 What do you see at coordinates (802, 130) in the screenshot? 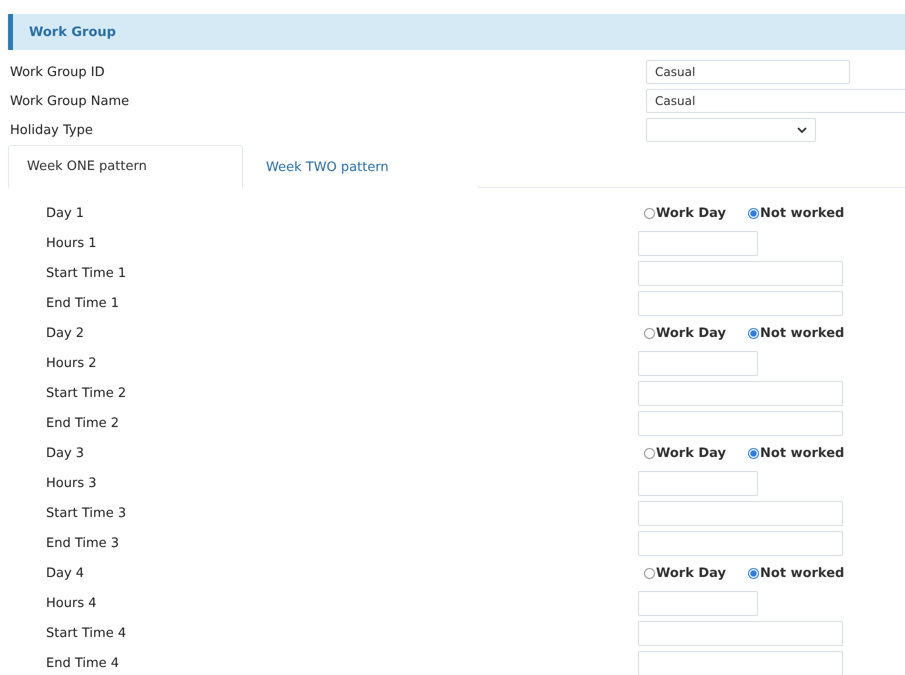
I see `chevron-down-icon` at bounding box center [802, 130].